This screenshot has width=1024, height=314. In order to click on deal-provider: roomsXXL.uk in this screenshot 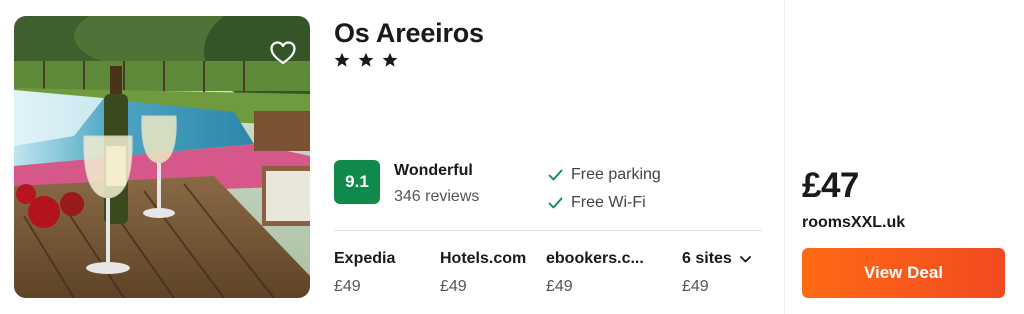, I will do `click(854, 222)`.